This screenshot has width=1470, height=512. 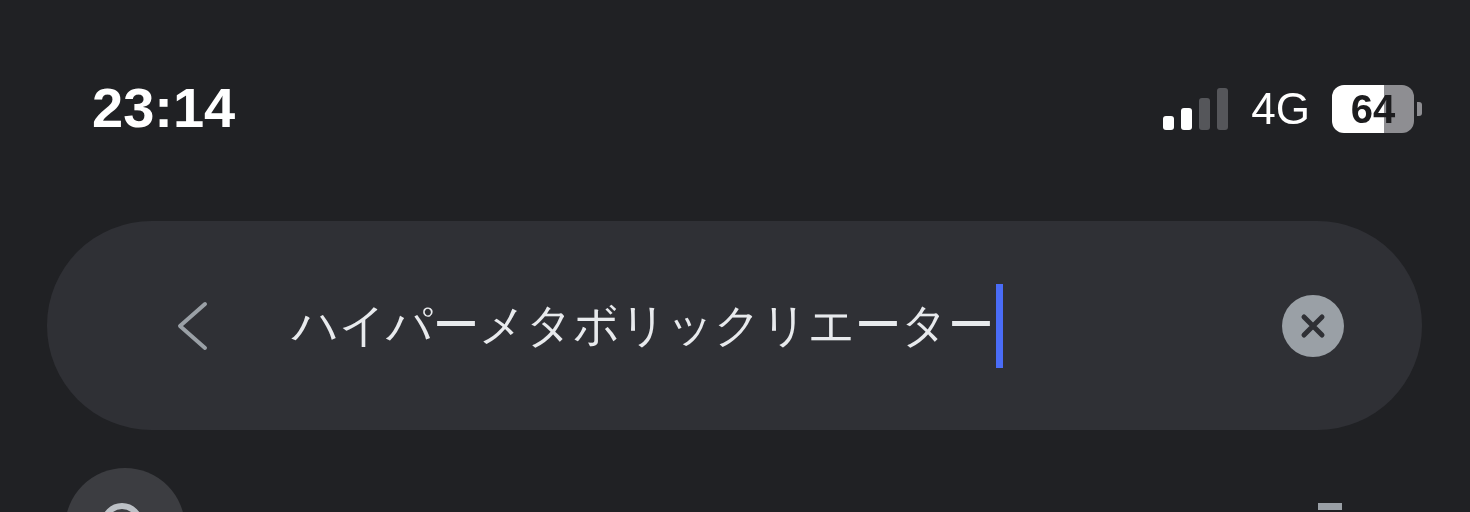 What do you see at coordinates (643, 325) in the screenshot?
I see `search-input-text: ハイパーメタボリックリエーター` at bounding box center [643, 325].